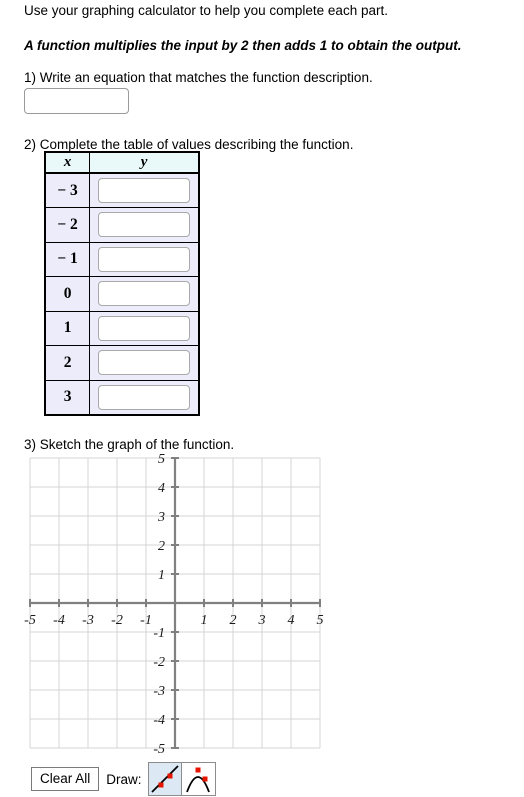 Image resolution: width=524 pixels, height=797 pixels. I want to click on equation-answer-input, so click(76, 101).